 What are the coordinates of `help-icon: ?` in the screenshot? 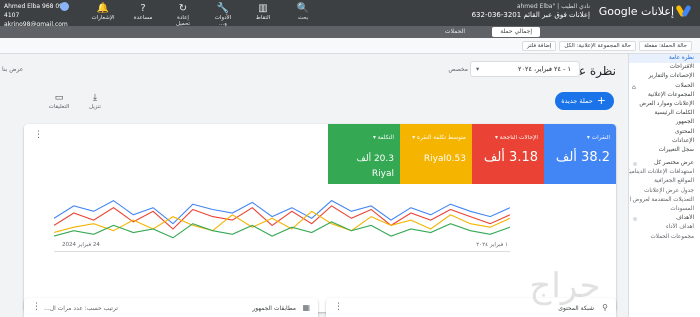 It's located at (143, 8).